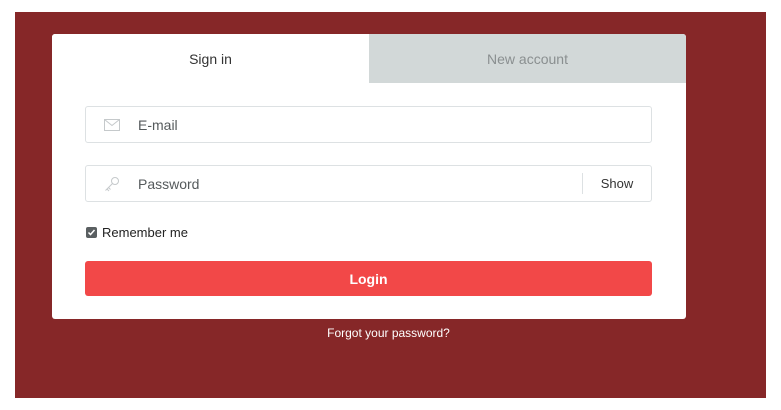 The image size is (781, 410). I want to click on show-password-button: Show, so click(616, 183).